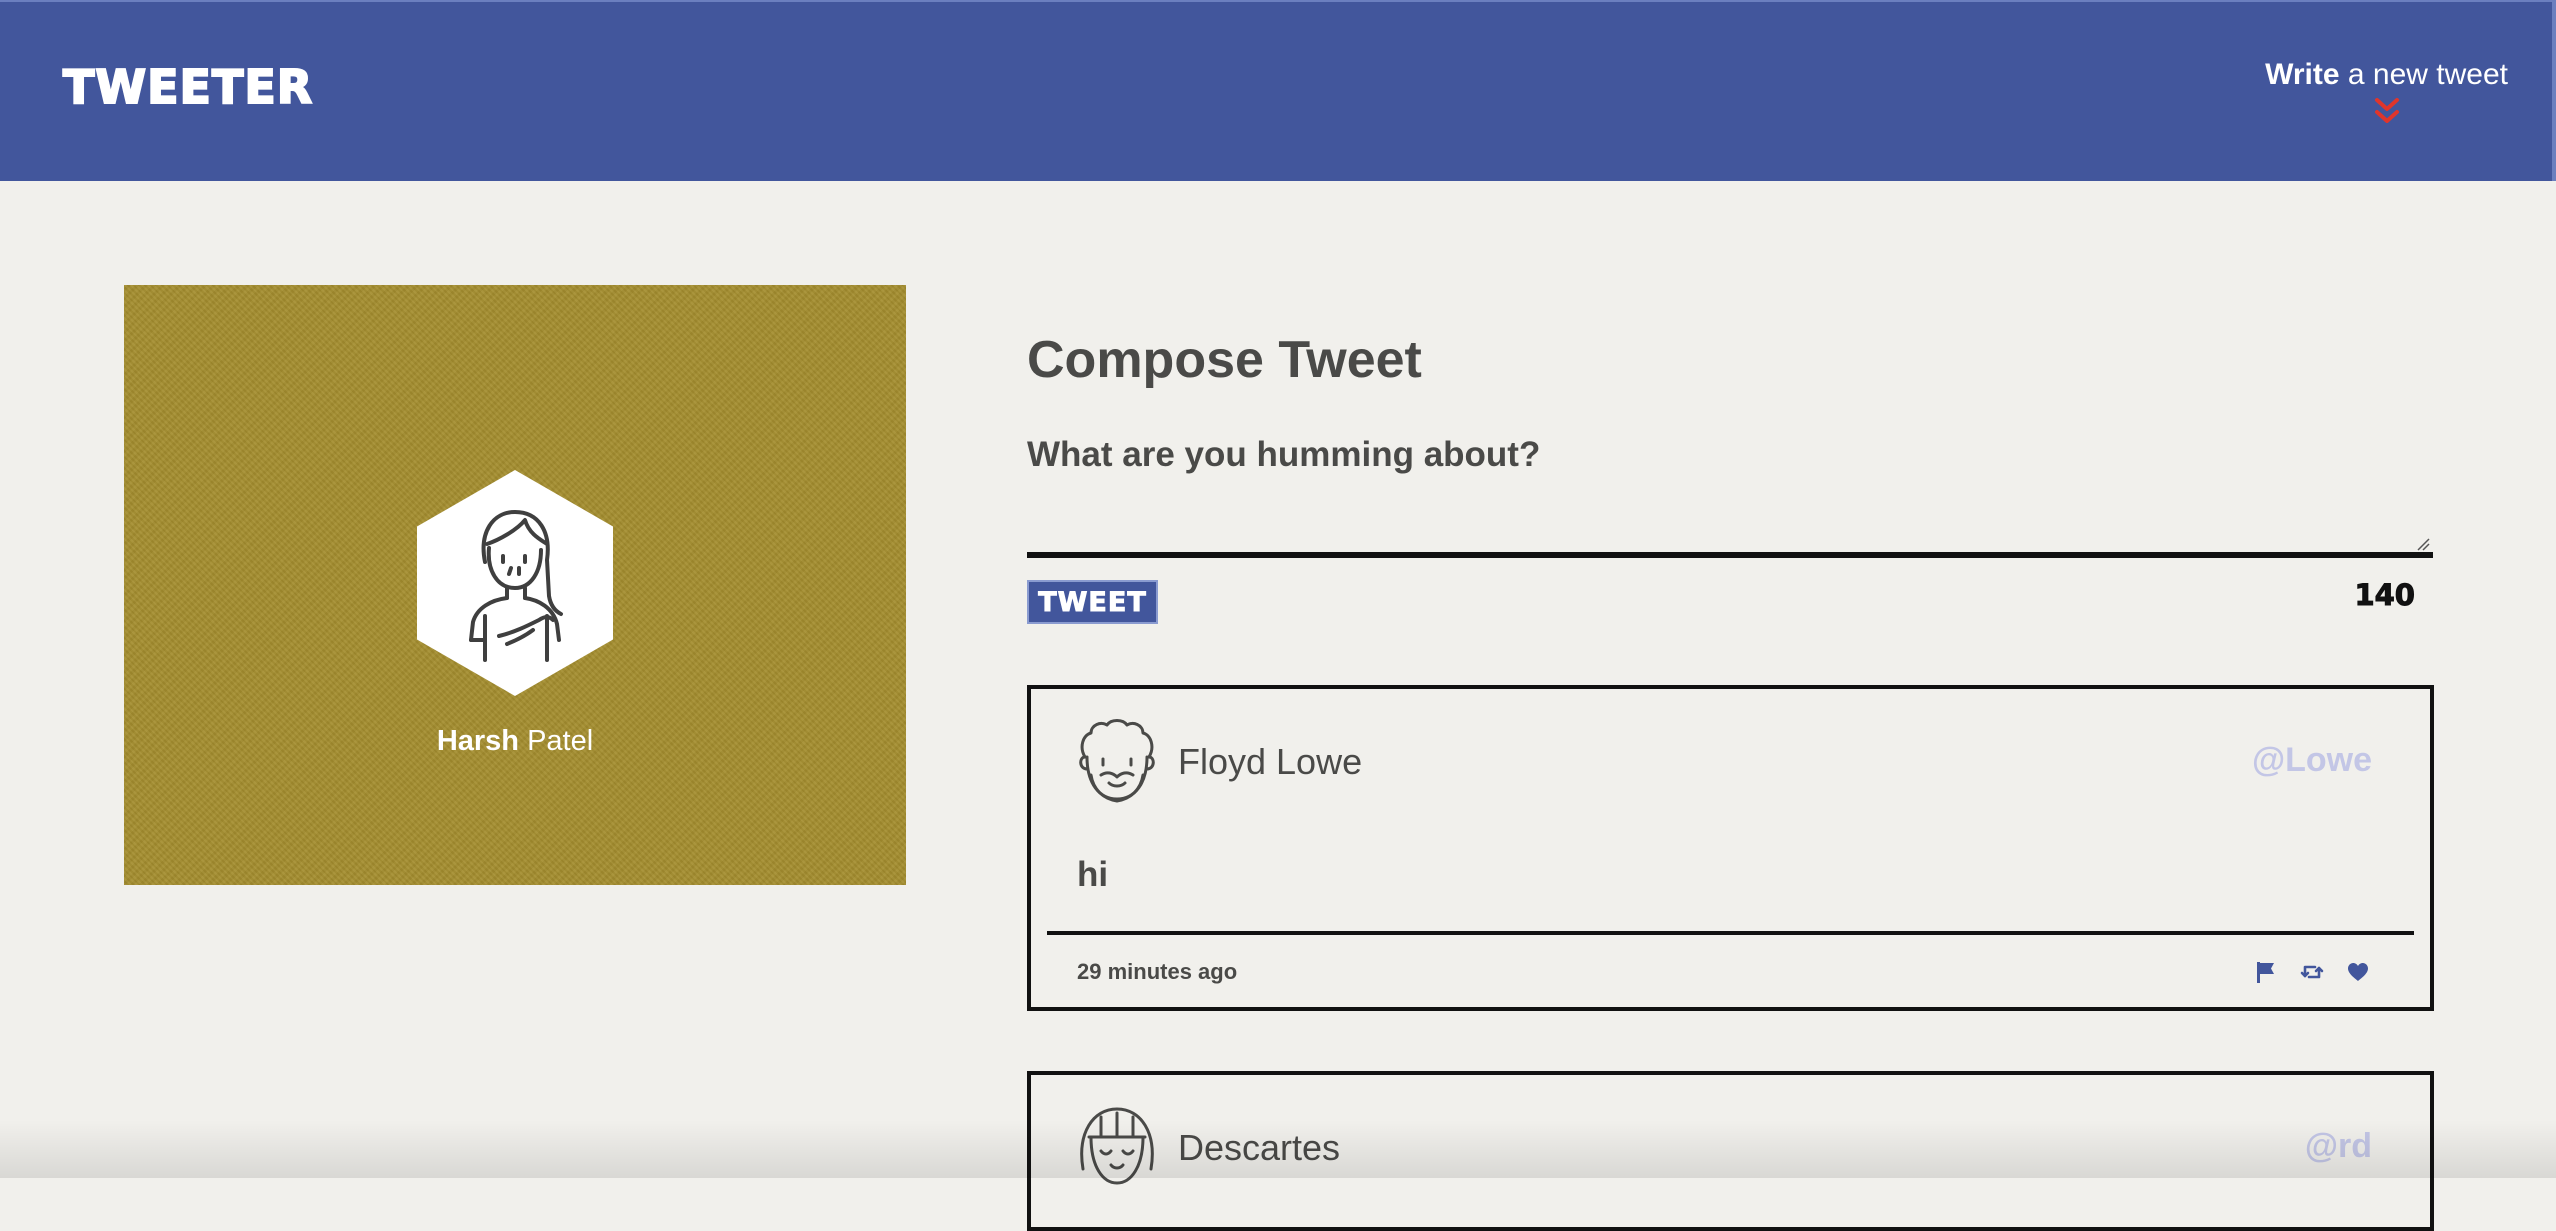 The width and height of the screenshot is (2556, 1231). I want to click on write-new-tweet-toggle: Write a new tweet, so click(2386, 93).